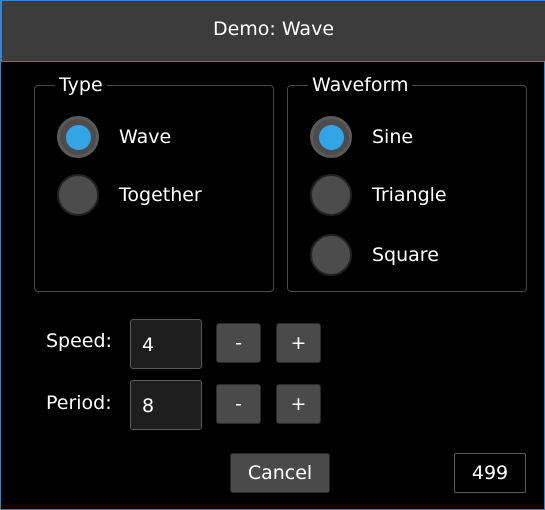  Describe the element at coordinates (409, 195) in the screenshot. I see `radio-label-triangle: Triangle` at that location.